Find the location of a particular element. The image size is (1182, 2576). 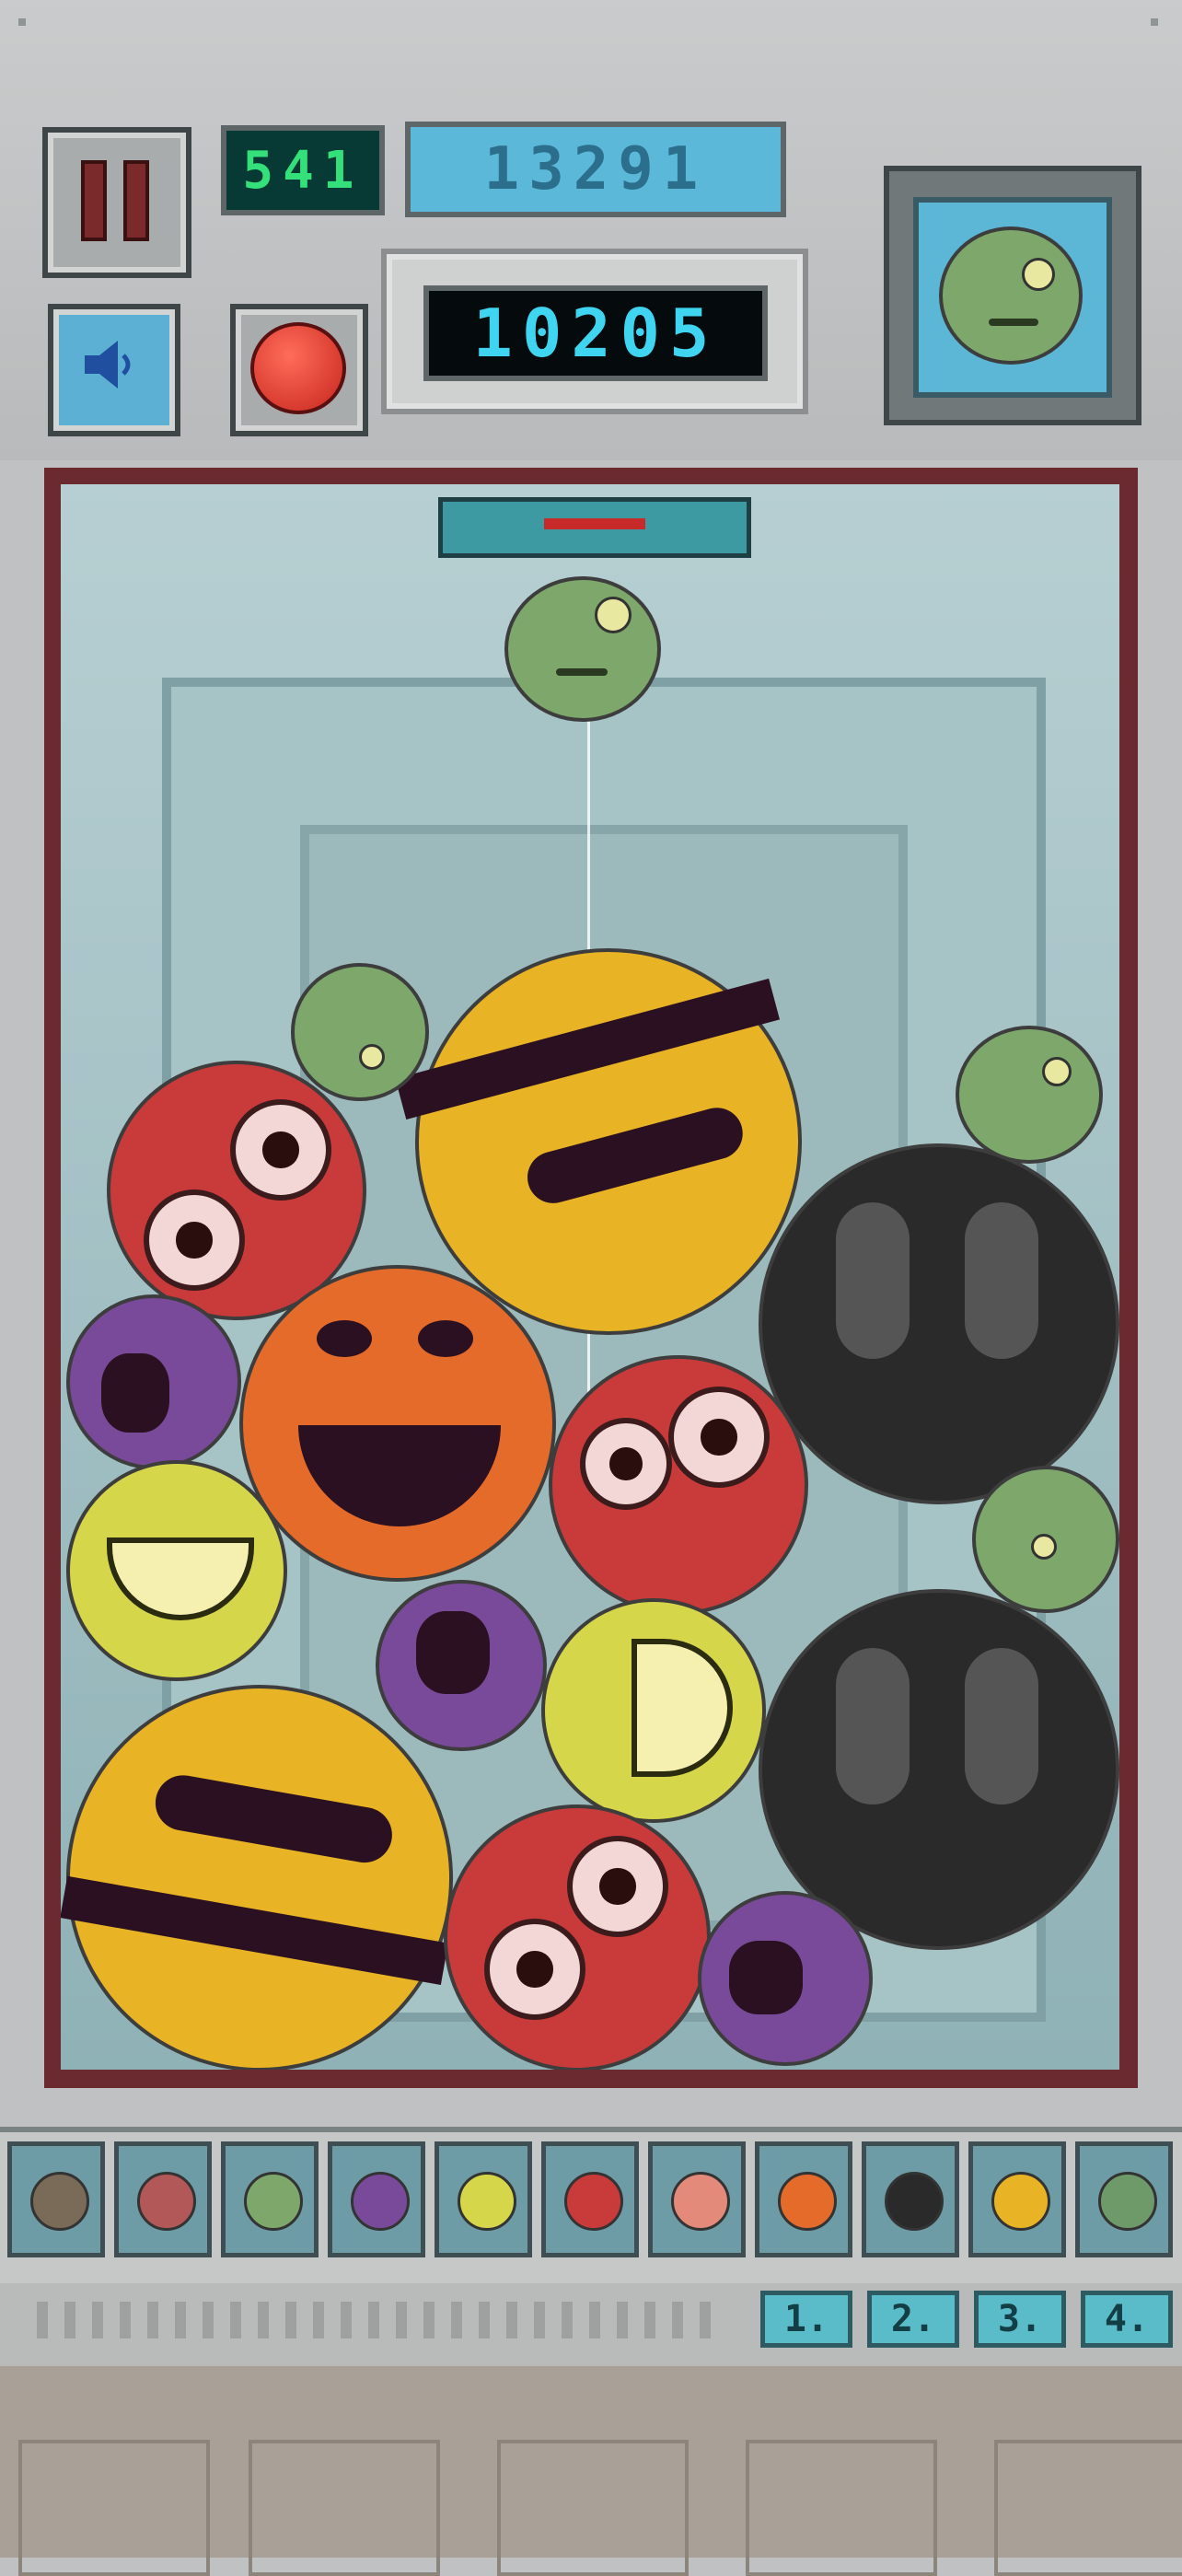

sound-button is located at coordinates (114, 370).